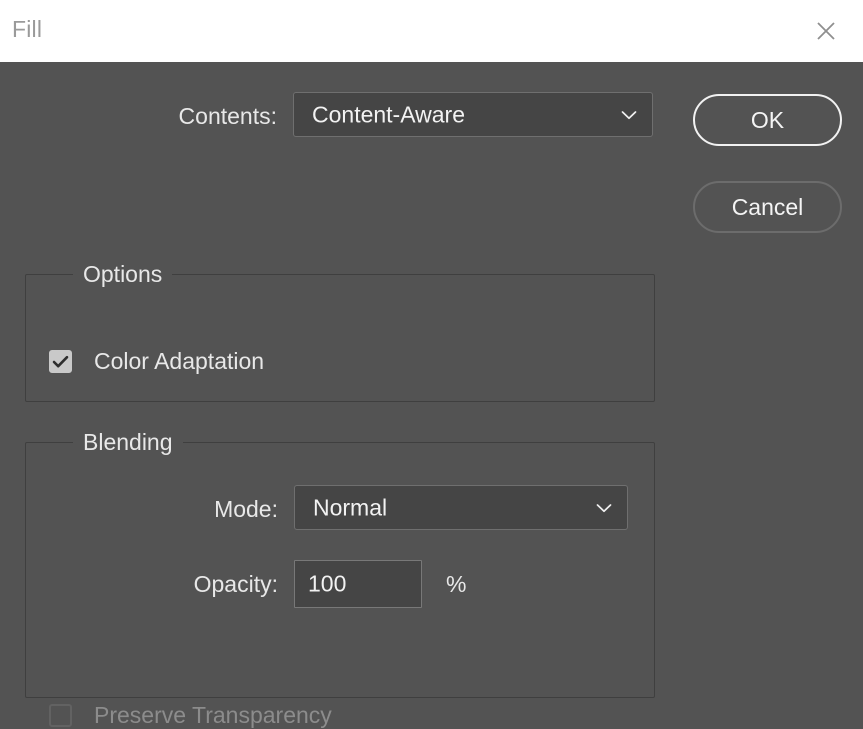 The height and width of the screenshot is (729, 863). Describe the element at coordinates (473, 114) in the screenshot. I see `contents-dropdown: Content-Aware` at that location.